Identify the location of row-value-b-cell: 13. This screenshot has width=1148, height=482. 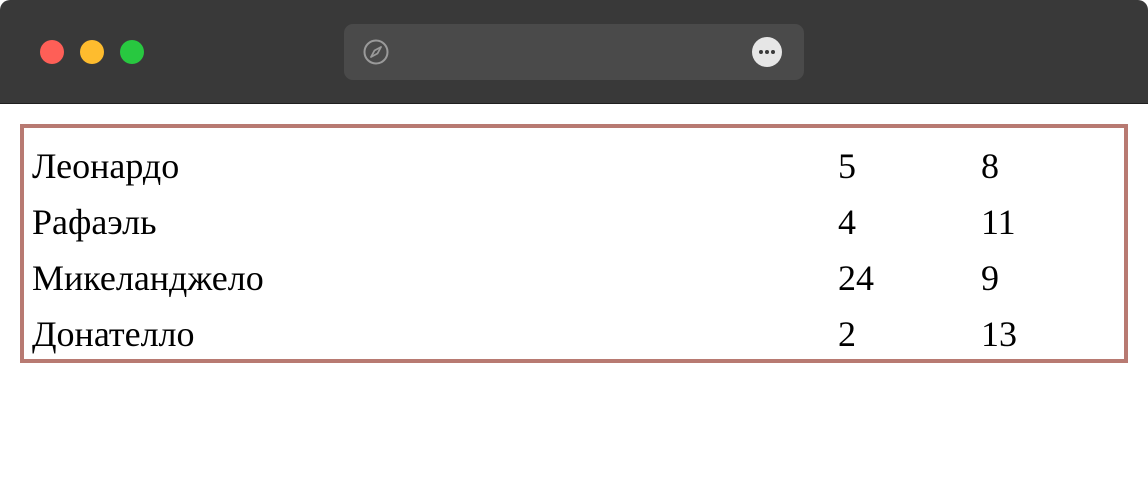
(999, 334).